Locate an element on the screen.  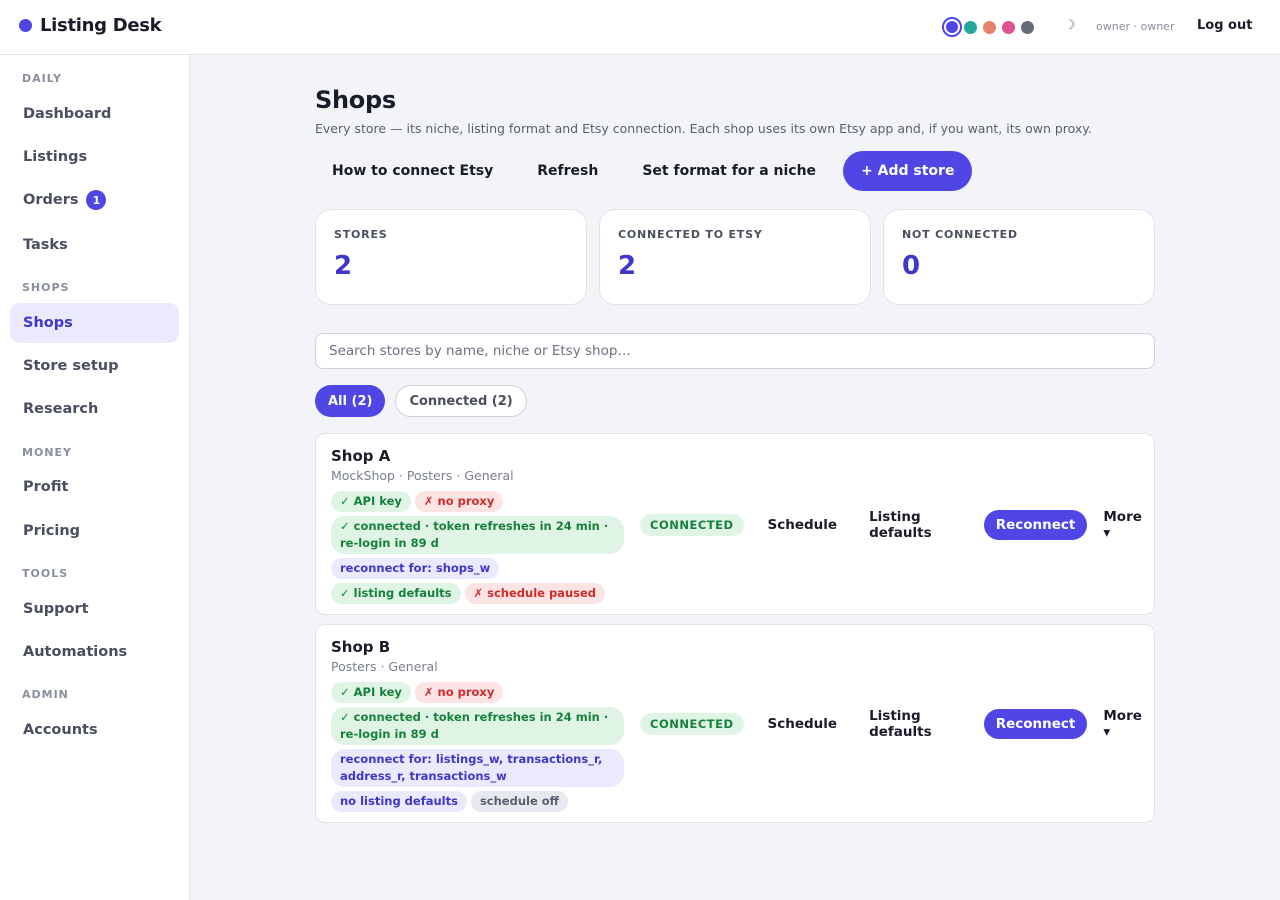
sidebar-item-label: Pricing is located at coordinates (52, 531).